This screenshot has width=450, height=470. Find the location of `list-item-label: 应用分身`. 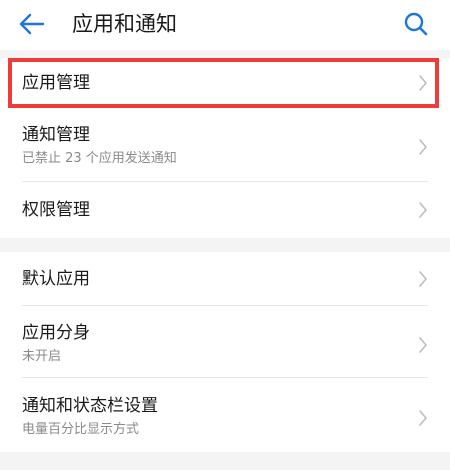

list-item-label: 应用分身 is located at coordinates (56, 333).